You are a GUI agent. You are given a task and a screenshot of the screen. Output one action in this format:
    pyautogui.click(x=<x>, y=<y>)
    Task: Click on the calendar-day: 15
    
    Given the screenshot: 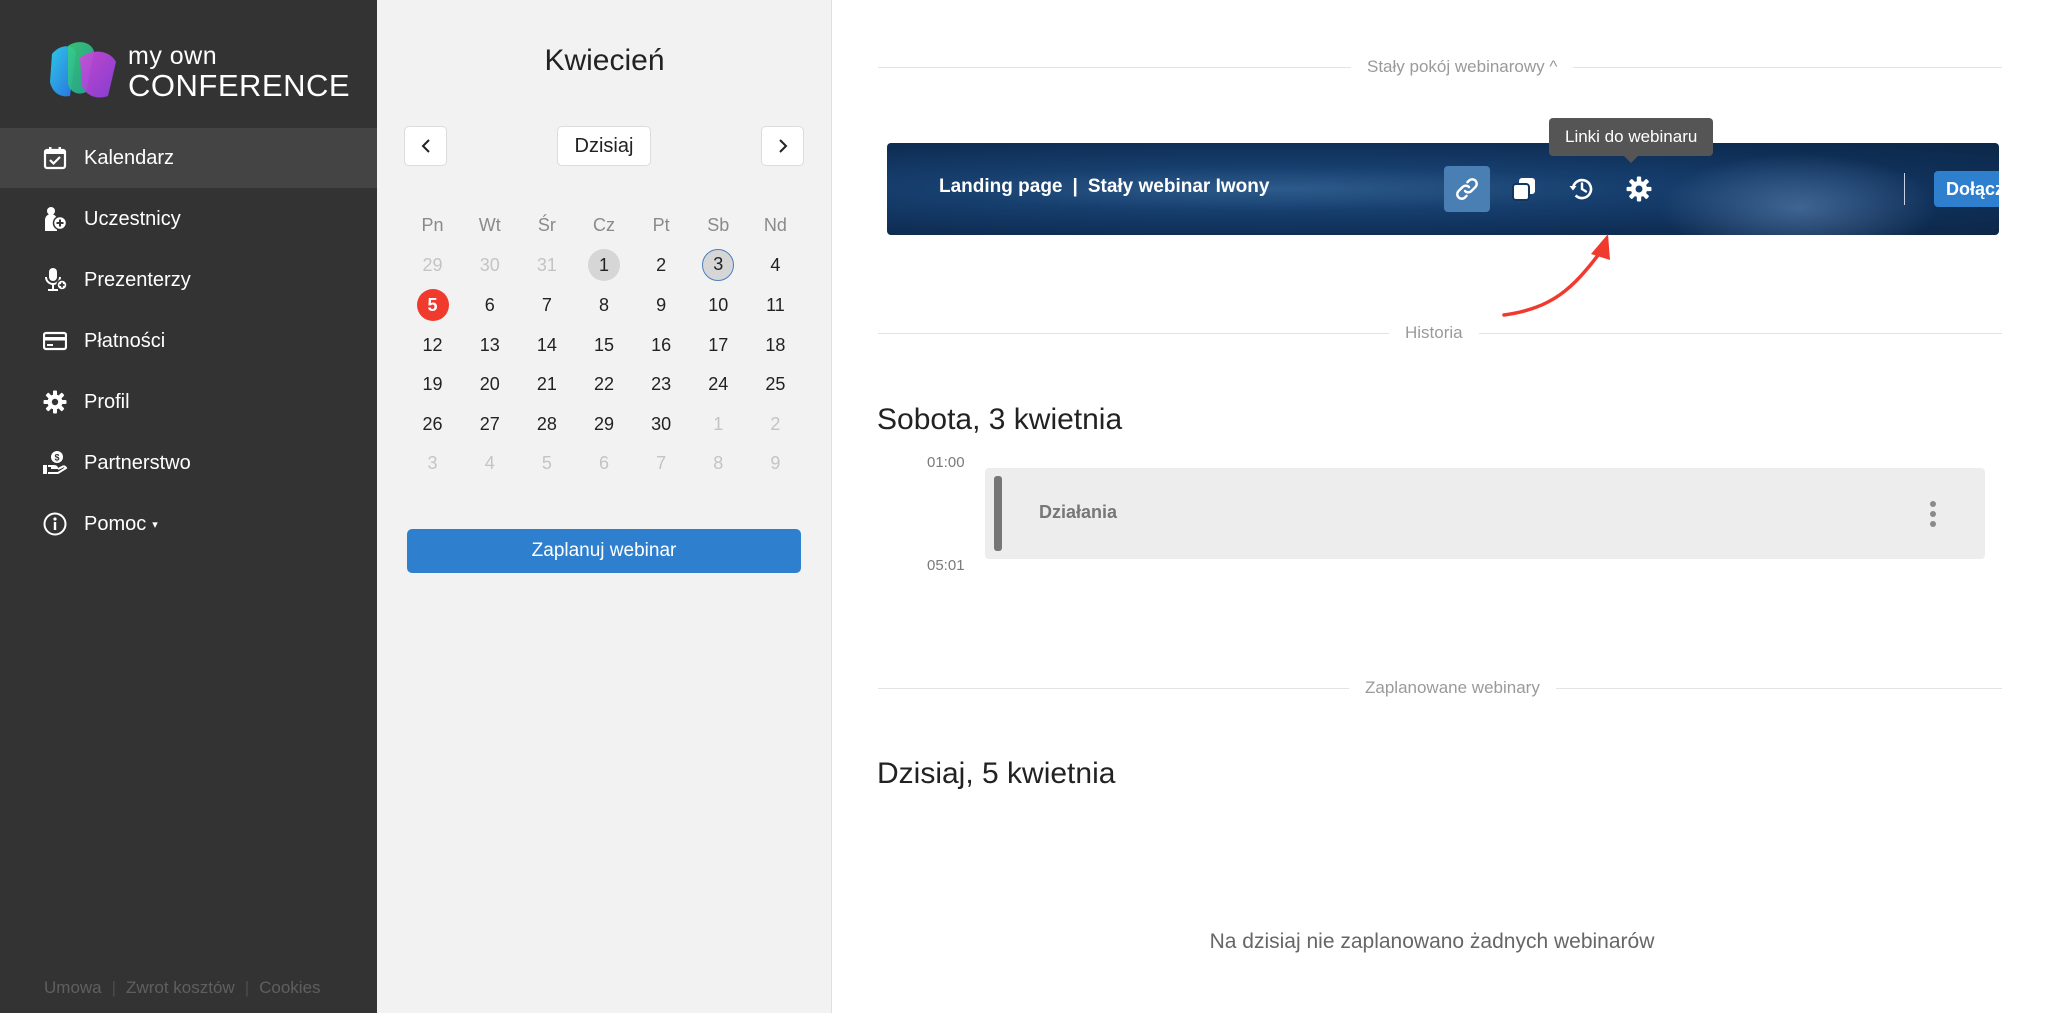 What is the action you would take?
    pyautogui.click(x=603, y=345)
    